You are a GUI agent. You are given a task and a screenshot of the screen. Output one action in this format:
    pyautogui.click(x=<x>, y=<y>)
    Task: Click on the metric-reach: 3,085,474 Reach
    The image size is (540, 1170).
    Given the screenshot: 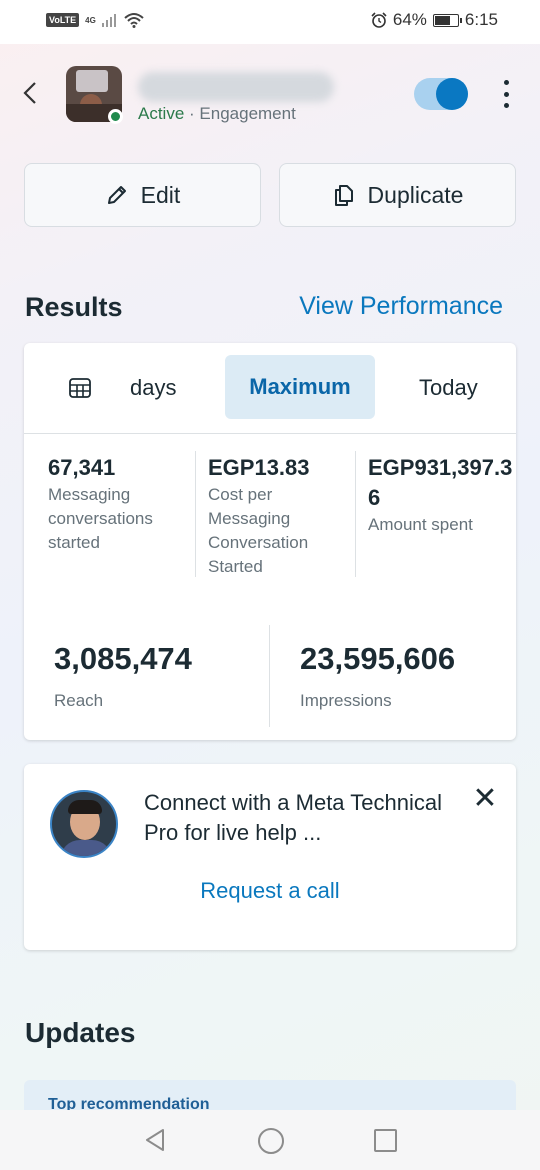 What is the action you would take?
    pyautogui.click(x=123, y=676)
    